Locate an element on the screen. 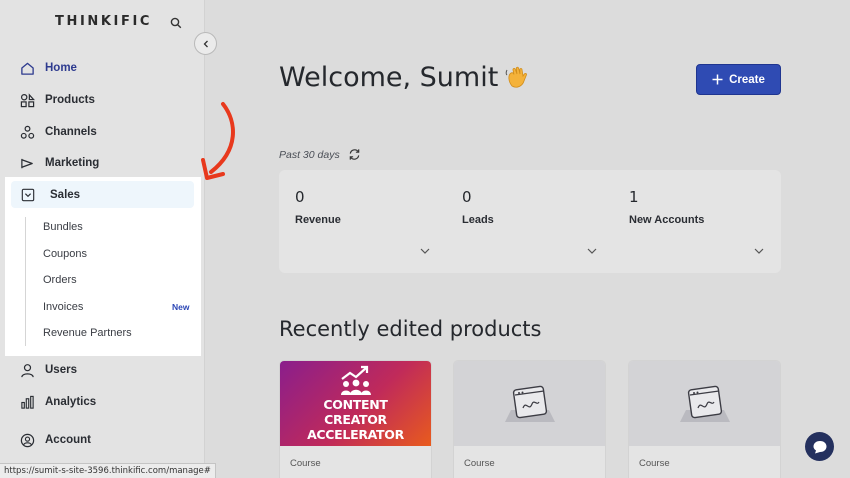 The height and width of the screenshot is (478, 850). sidebar-item-label: Sales is located at coordinates (65, 194).